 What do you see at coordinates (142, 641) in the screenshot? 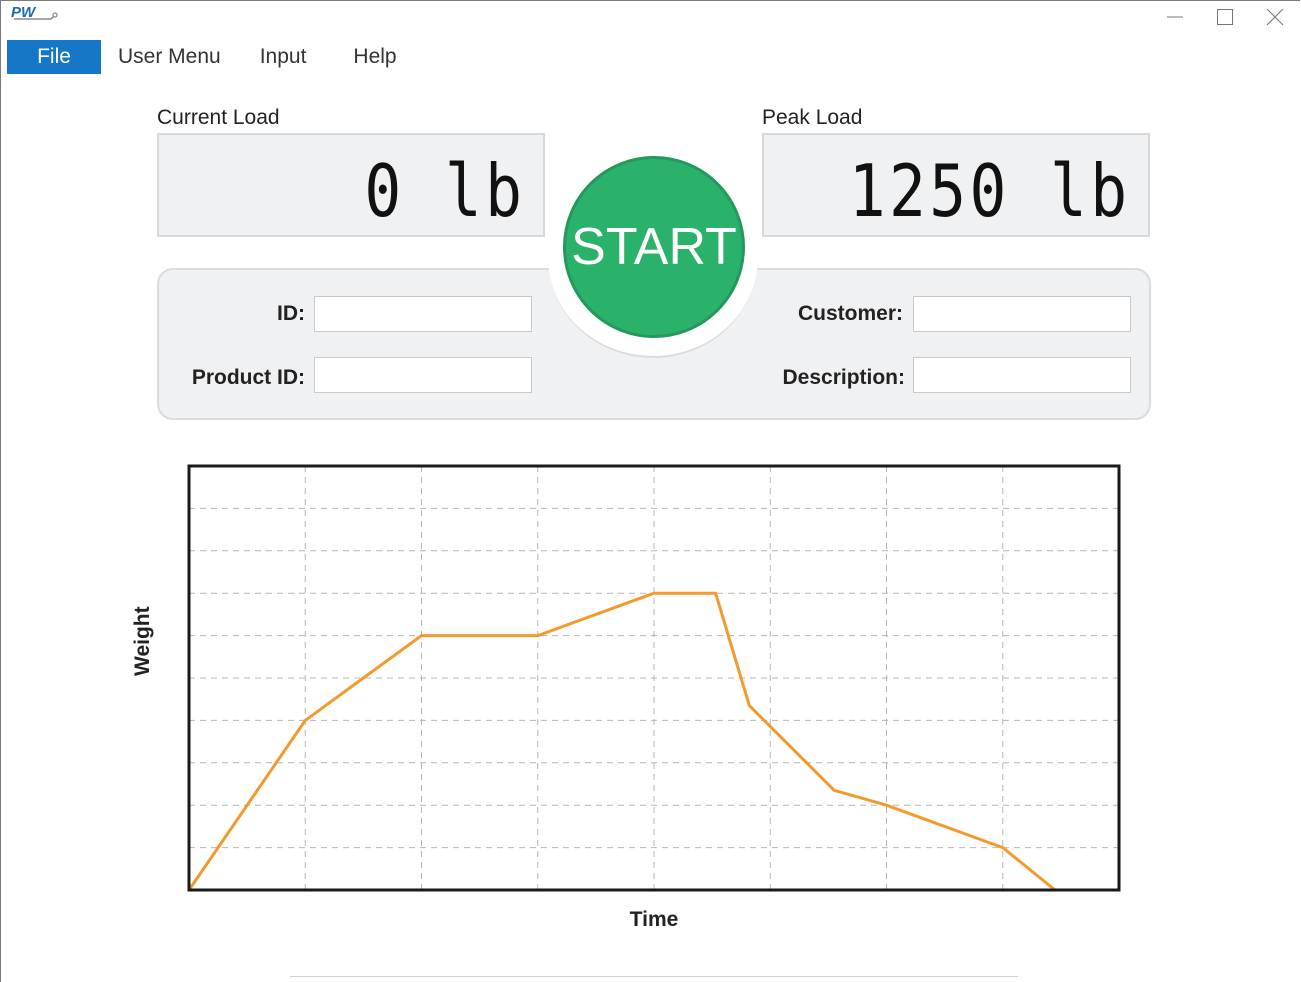
I see `chart-y-axis-label: Weight` at bounding box center [142, 641].